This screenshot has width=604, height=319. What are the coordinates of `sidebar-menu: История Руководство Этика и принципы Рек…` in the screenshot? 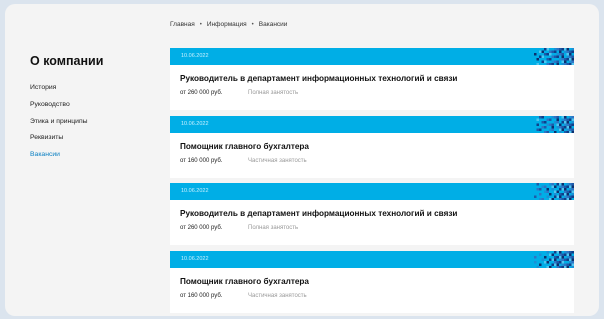 It's located at (95, 125).